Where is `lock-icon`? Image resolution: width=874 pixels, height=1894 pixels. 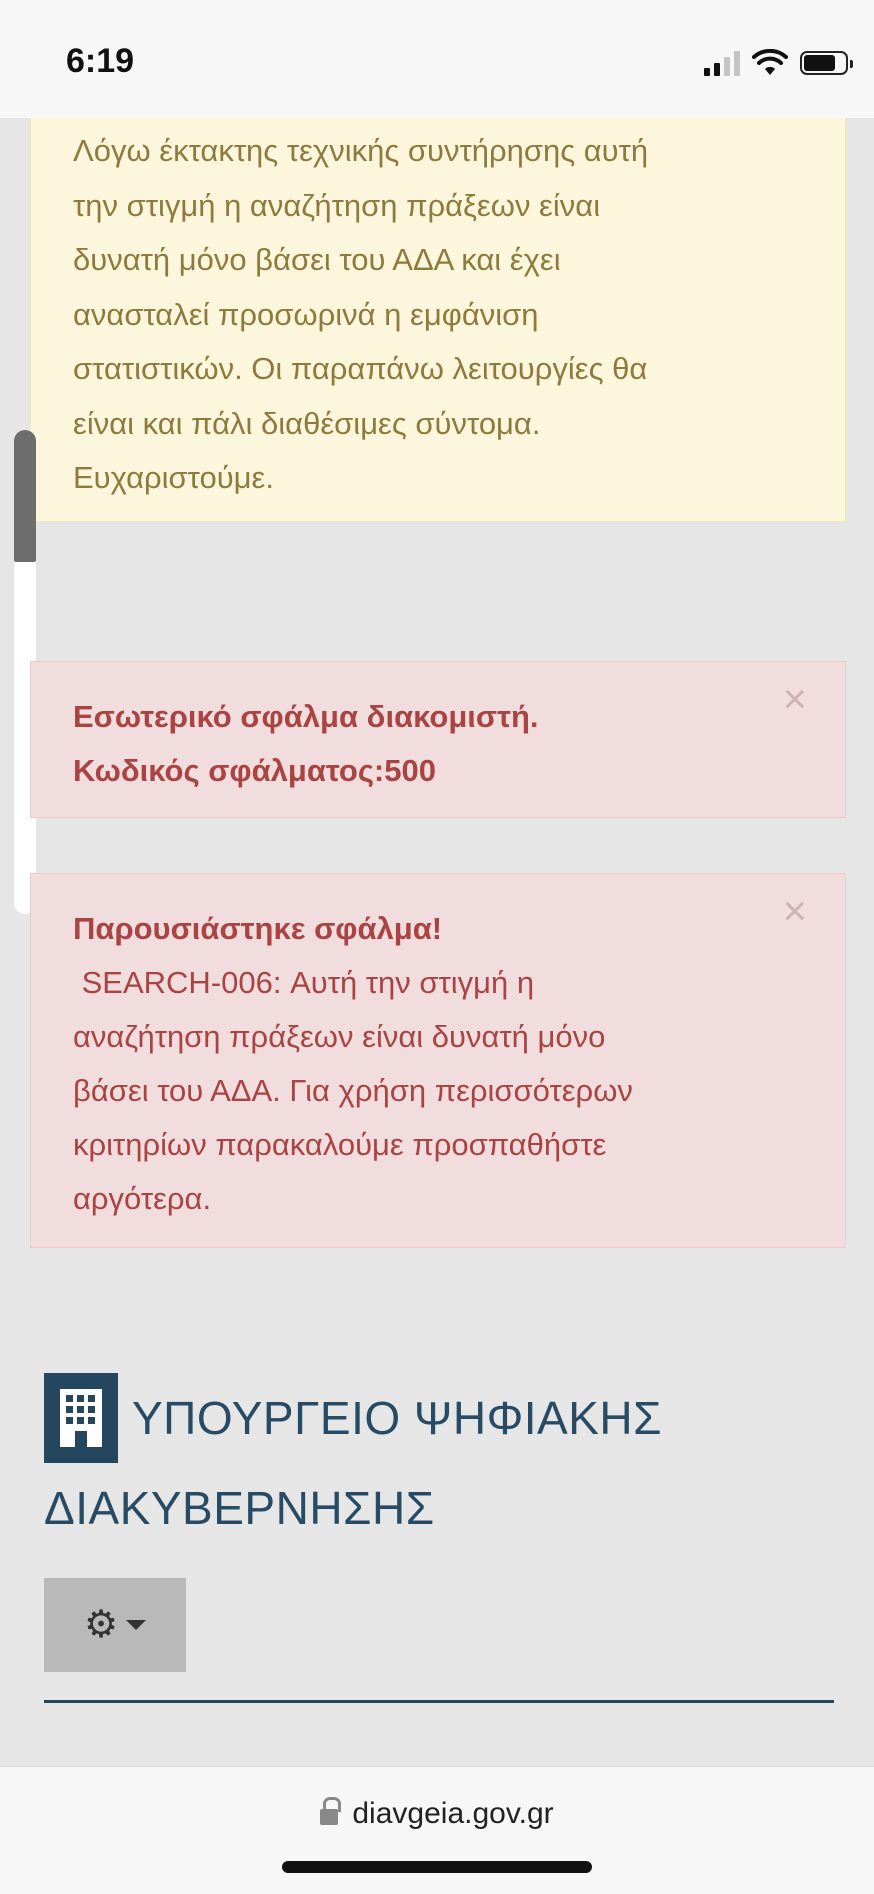
lock-icon is located at coordinates (331, 1811).